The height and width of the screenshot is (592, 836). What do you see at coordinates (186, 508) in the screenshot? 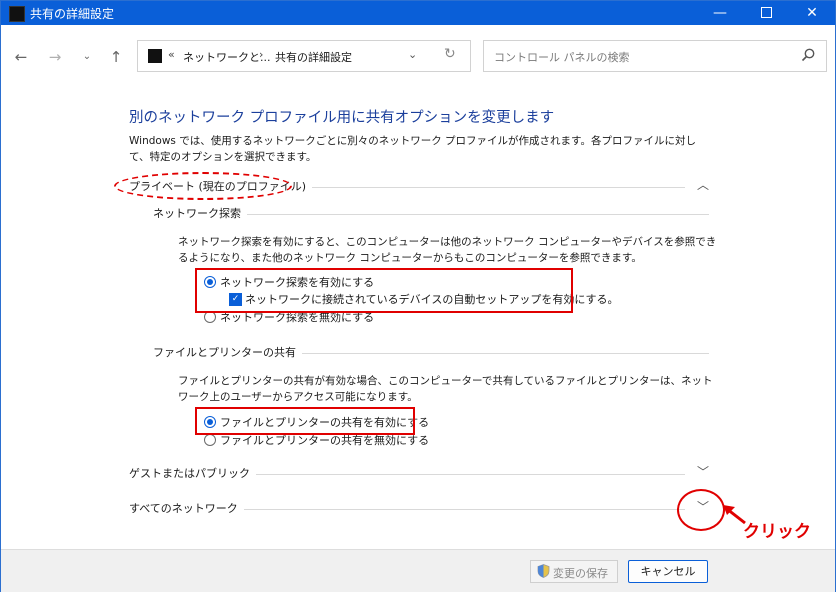
I see `section-all-networks-label: すべてのネットワーク` at bounding box center [186, 508].